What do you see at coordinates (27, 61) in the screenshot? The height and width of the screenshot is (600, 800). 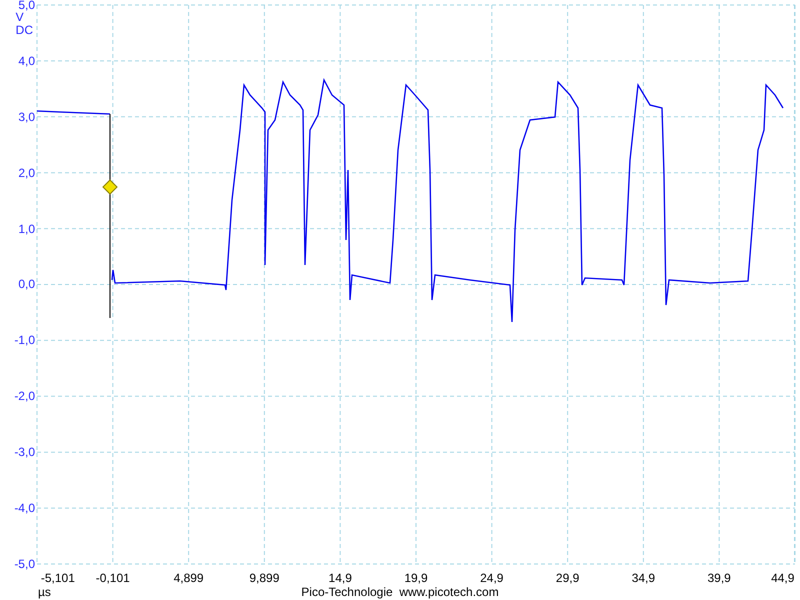 I see `y-tick-label: 4,0` at bounding box center [27, 61].